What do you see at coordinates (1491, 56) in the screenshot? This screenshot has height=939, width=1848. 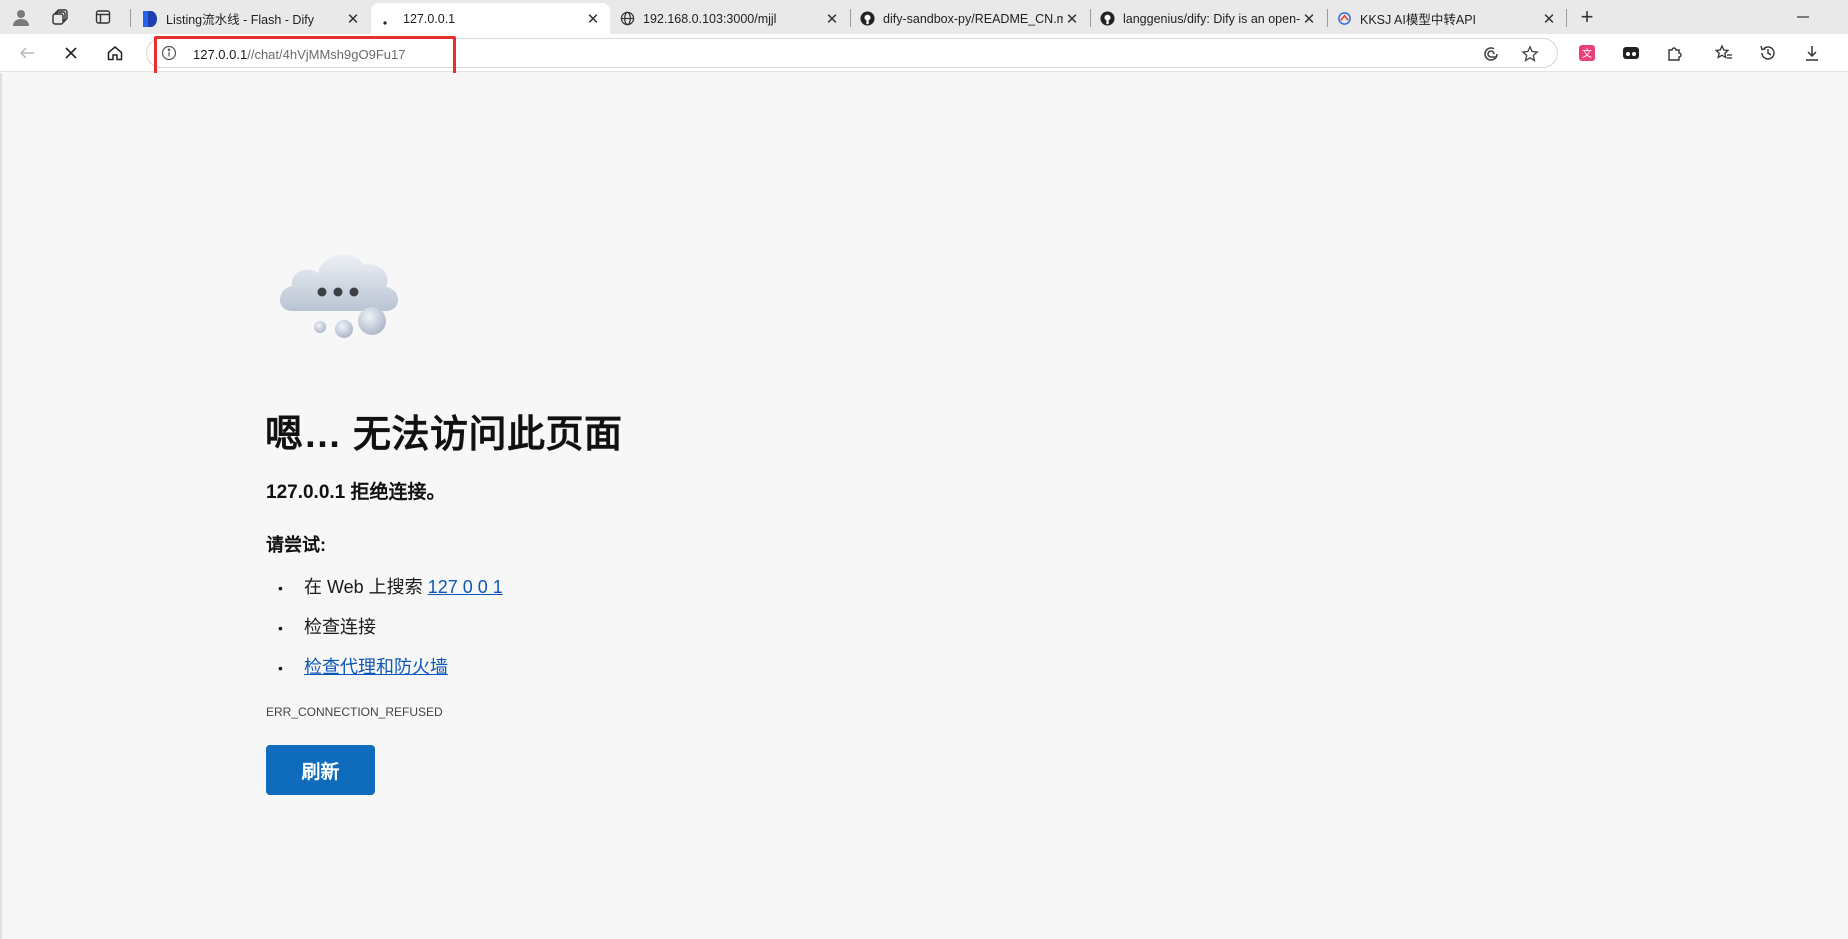 I see `browser-essentials-icon` at bounding box center [1491, 56].